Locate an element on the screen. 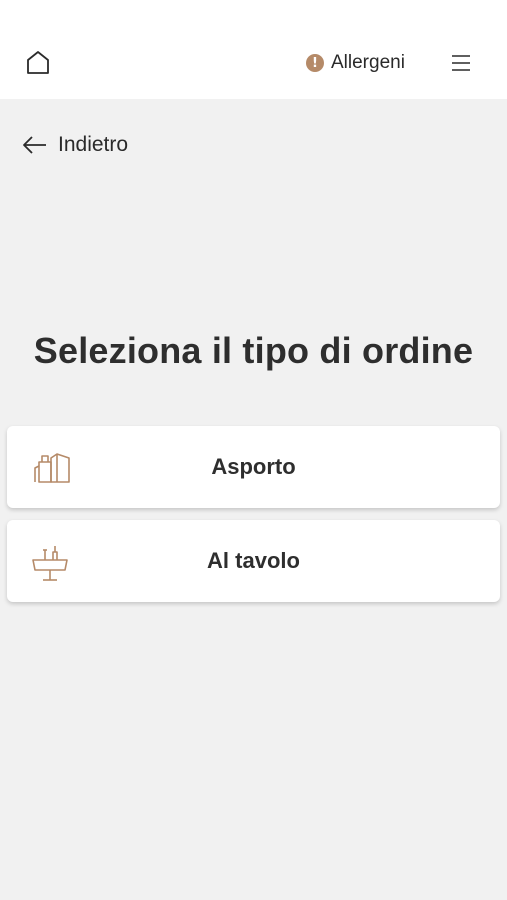 This screenshot has height=900, width=507. option-label: Al tavolo is located at coordinates (253, 560).